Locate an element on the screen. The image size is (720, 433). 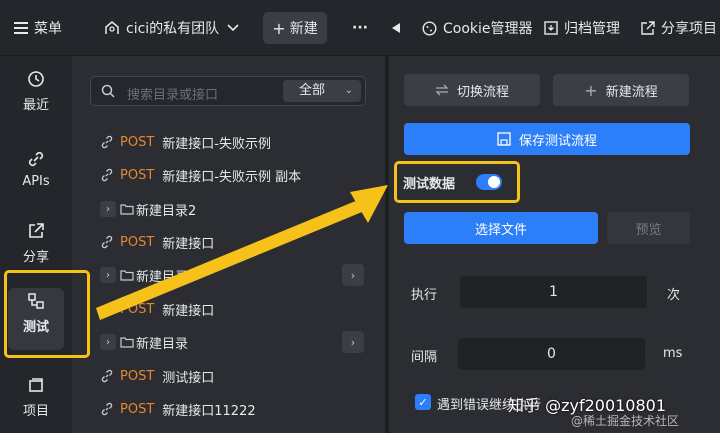
juejin-watermark: @稀土掘金技术社区 is located at coordinates (625, 421).